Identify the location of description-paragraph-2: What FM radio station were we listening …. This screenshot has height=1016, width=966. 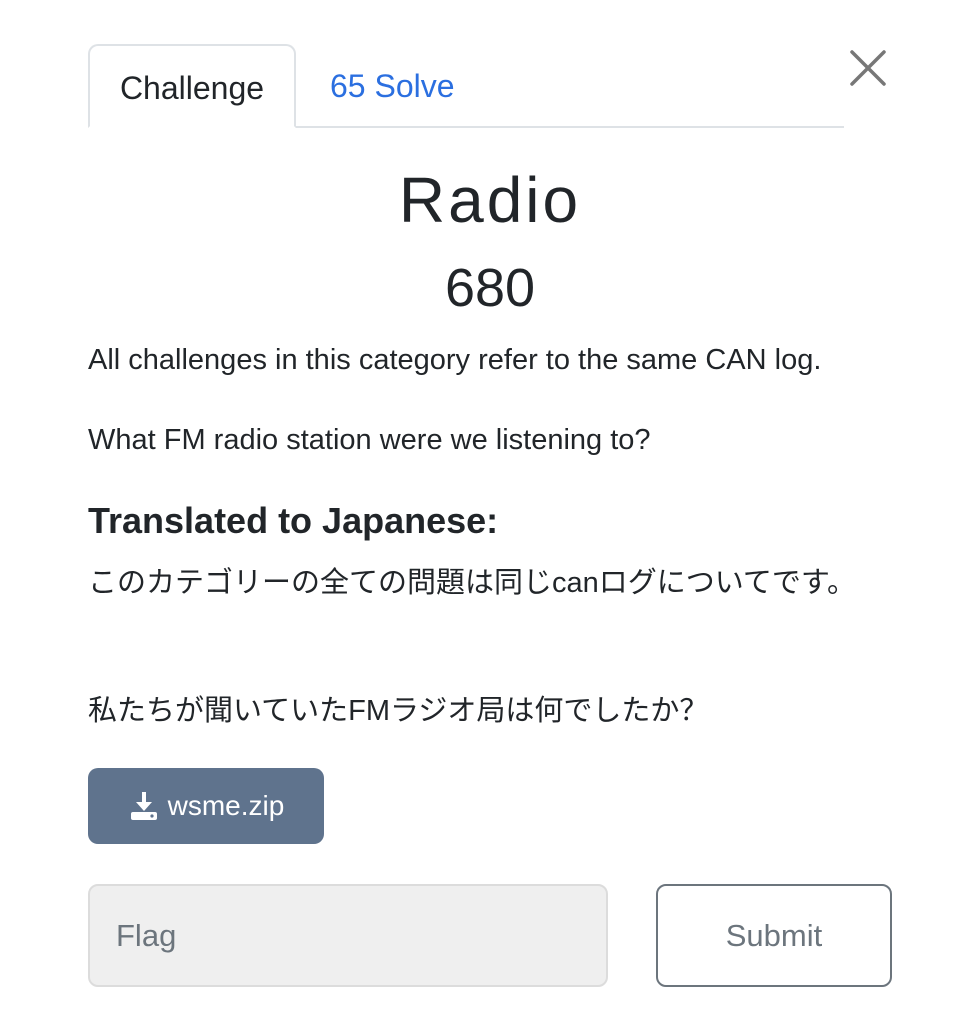
(369, 440).